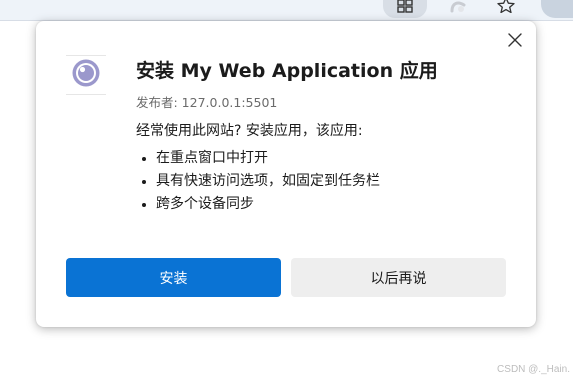 The image size is (573, 379). I want to click on feature-label: 跨多个设备同步, so click(205, 204).